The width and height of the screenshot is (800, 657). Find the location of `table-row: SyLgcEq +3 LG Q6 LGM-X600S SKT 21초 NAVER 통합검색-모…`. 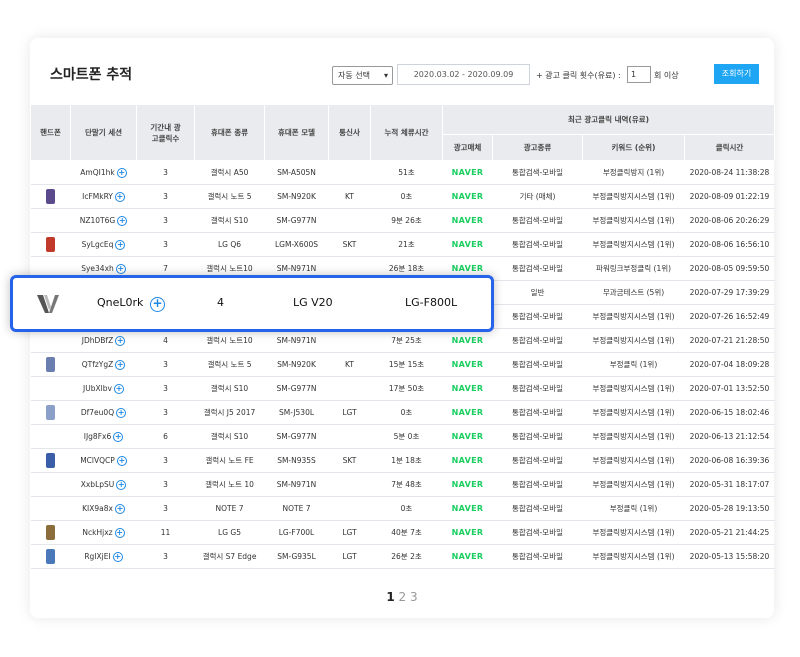

table-row: SyLgcEq +3 LG Q6 LGM-X600S SKT 21초 NAVER 통합검색-모… is located at coordinates (402, 244).